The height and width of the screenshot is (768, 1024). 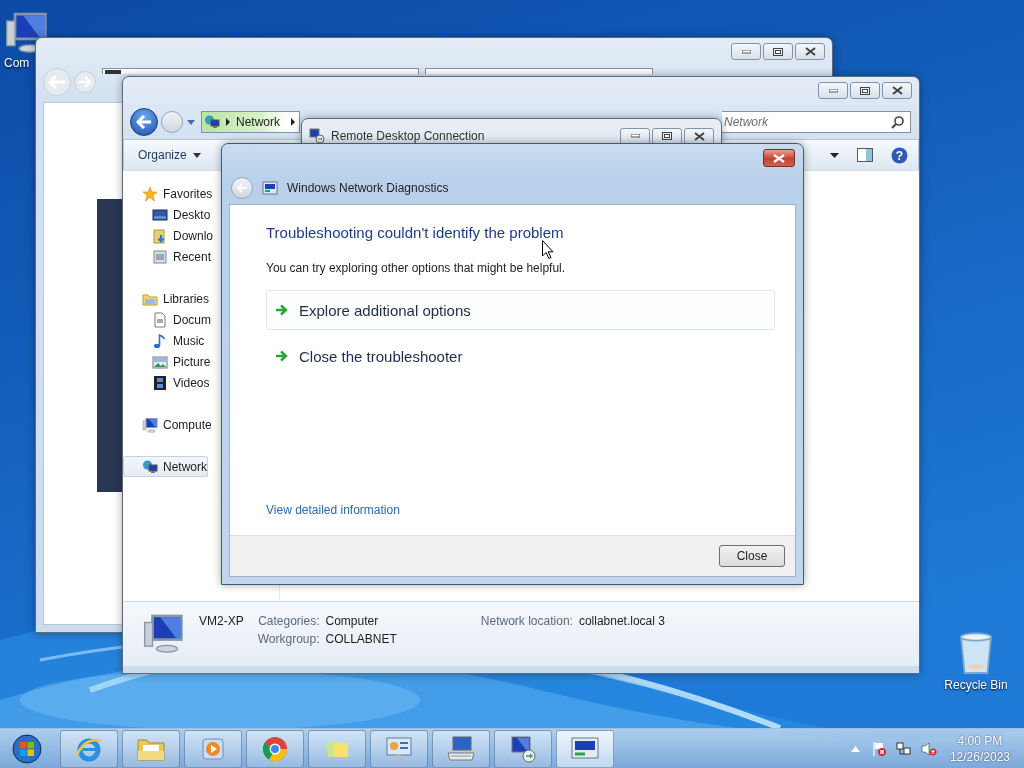 I want to click on message-text: You can try exploring other options that might be helpful., so click(x=416, y=268).